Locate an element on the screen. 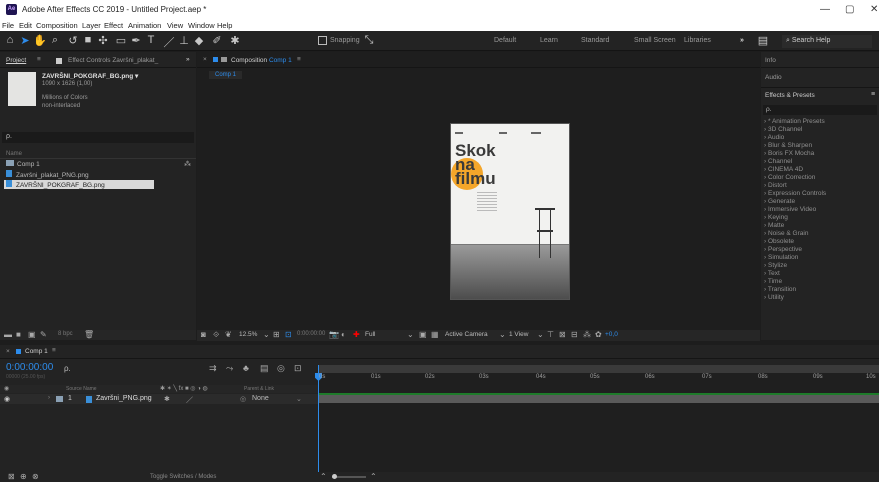  new-folder-icon: ■ is located at coordinates (18, 334).